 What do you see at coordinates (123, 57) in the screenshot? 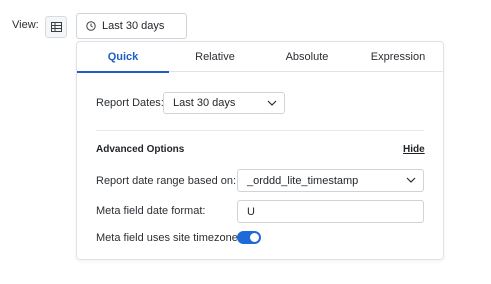
I see `tab-quick: Quick` at bounding box center [123, 57].